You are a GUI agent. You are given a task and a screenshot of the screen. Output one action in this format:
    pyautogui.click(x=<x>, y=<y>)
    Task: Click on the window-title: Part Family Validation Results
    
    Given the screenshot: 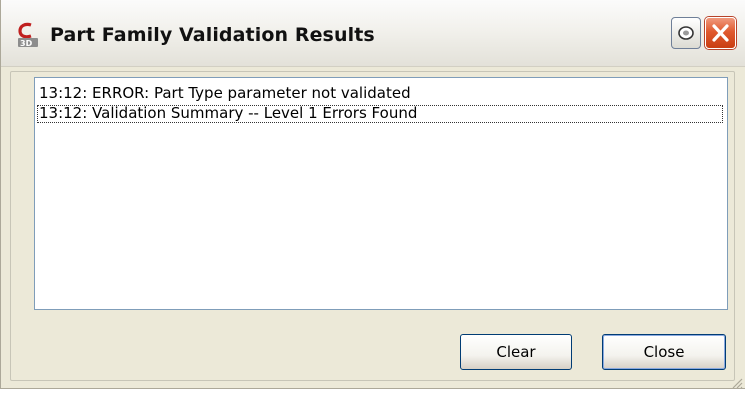 What is the action you would take?
    pyautogui.click(x=212, y=35)
    